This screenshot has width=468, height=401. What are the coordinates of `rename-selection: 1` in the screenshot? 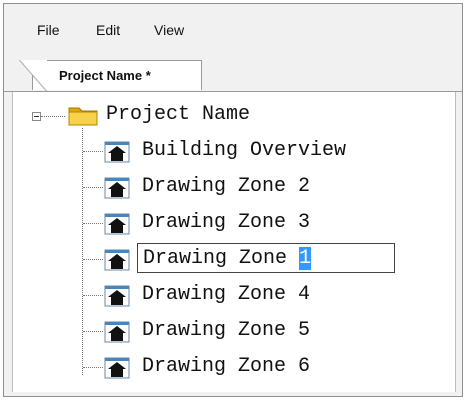 It's located at (305, 258).